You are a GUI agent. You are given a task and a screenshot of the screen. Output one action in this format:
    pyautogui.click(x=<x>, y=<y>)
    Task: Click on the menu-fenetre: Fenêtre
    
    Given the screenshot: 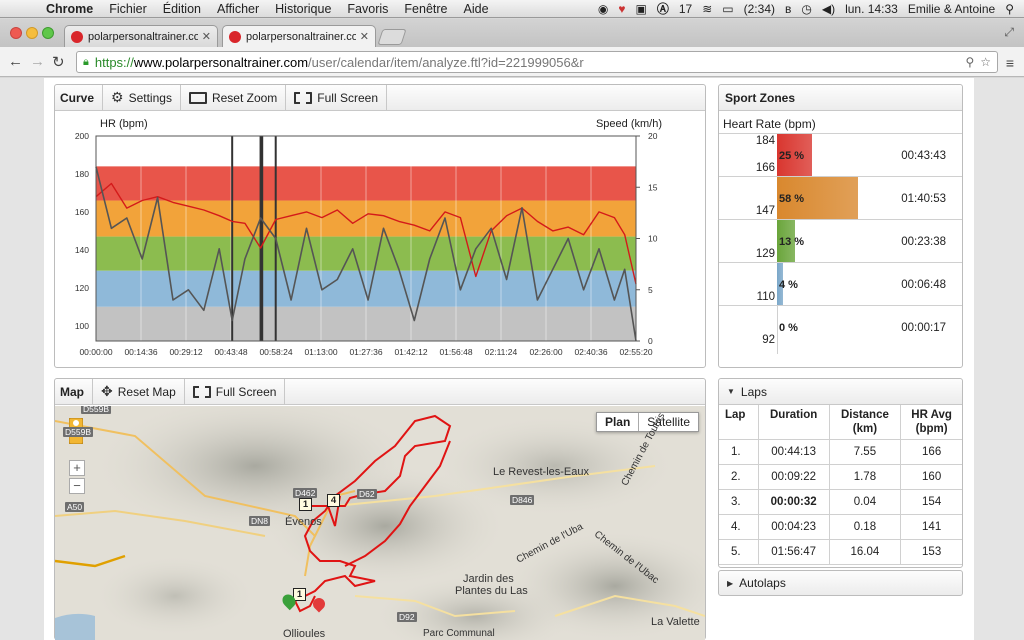 What is the action you would take?
    pyautogui.click(x=425, y=9)
    